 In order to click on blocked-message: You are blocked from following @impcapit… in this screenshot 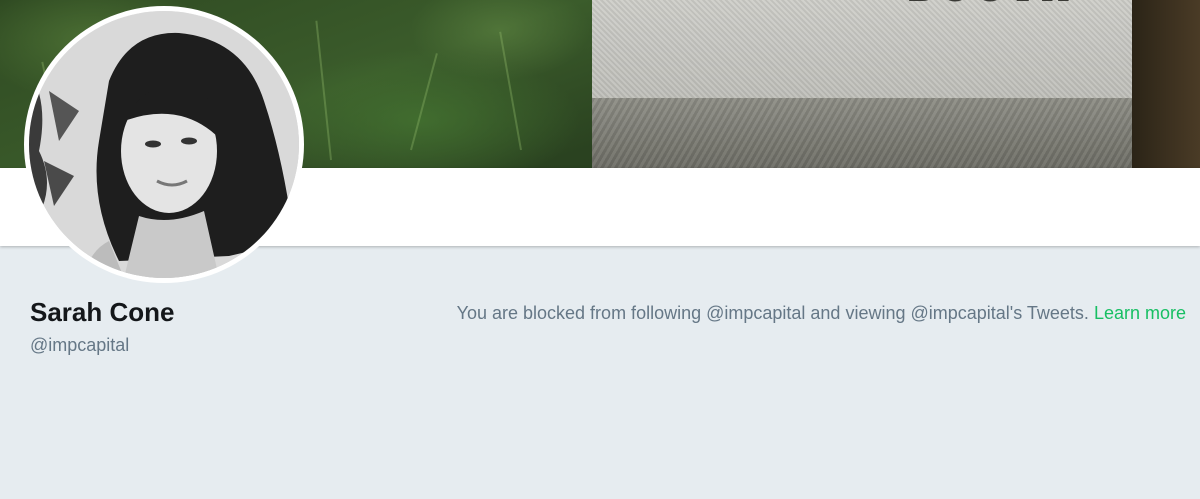, I will do `click(772, 313)`.